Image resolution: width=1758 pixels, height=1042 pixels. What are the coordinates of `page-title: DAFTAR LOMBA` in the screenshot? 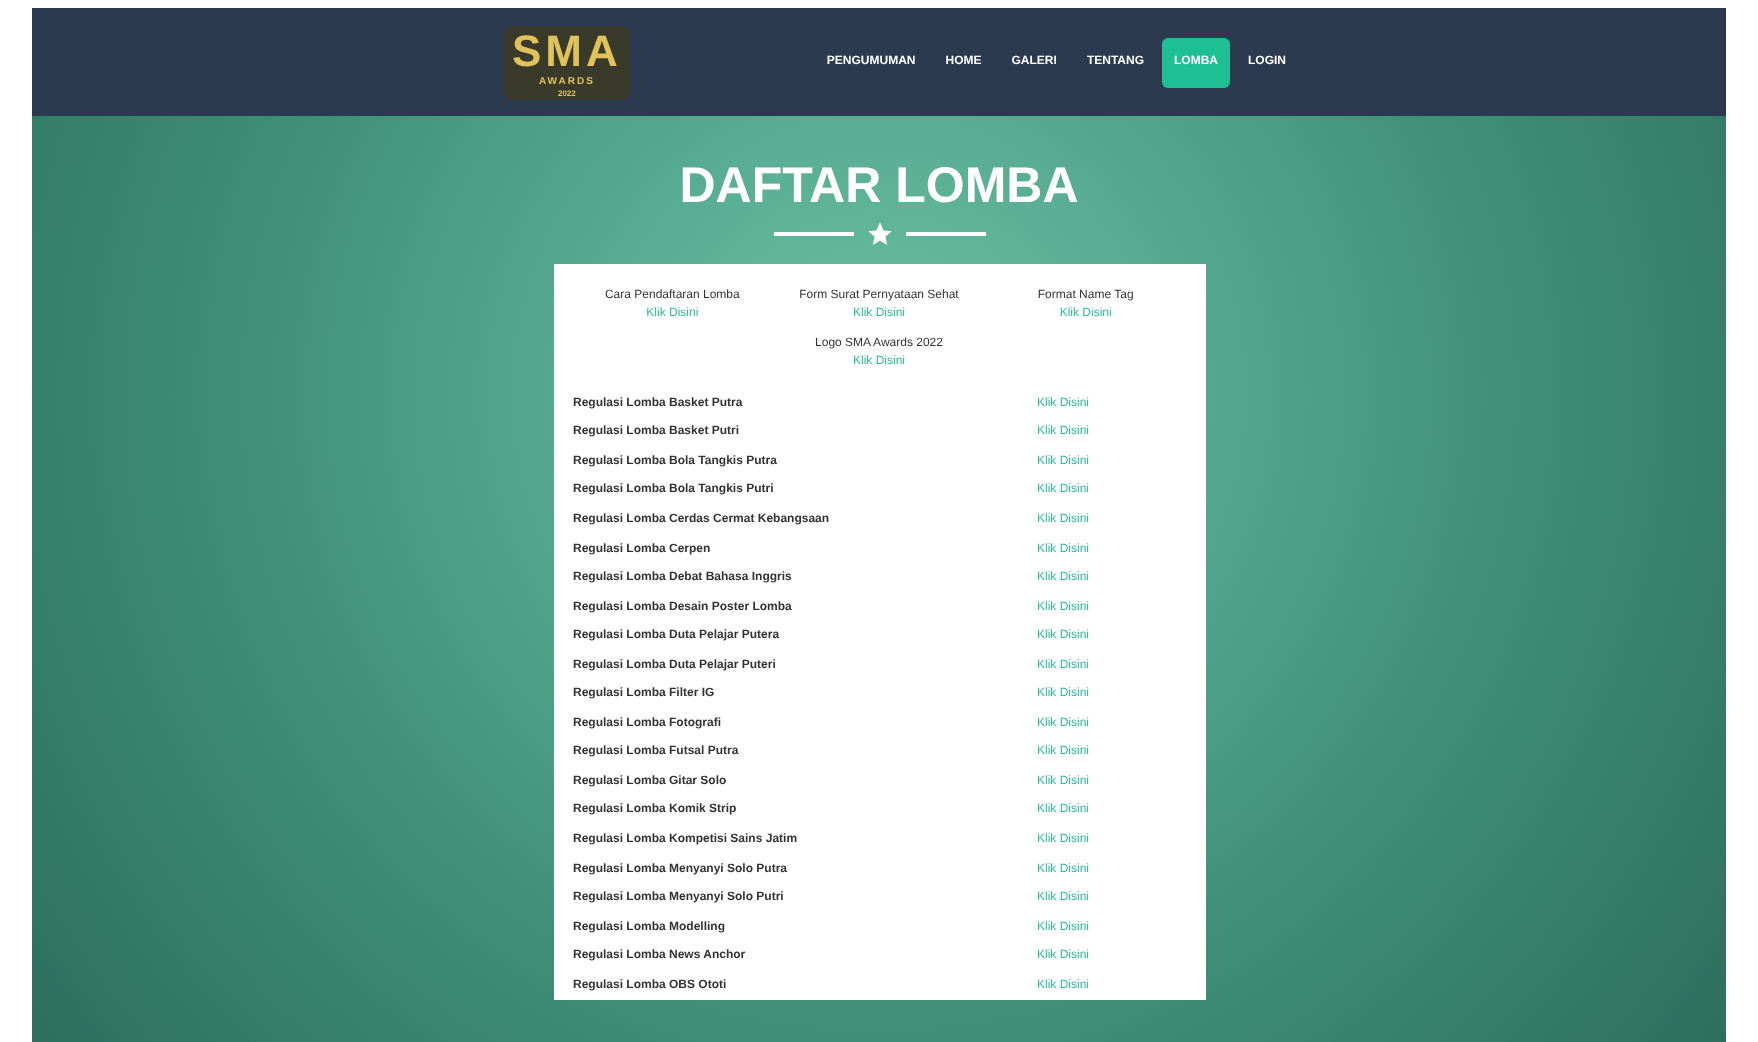 It's located at (879, 186).